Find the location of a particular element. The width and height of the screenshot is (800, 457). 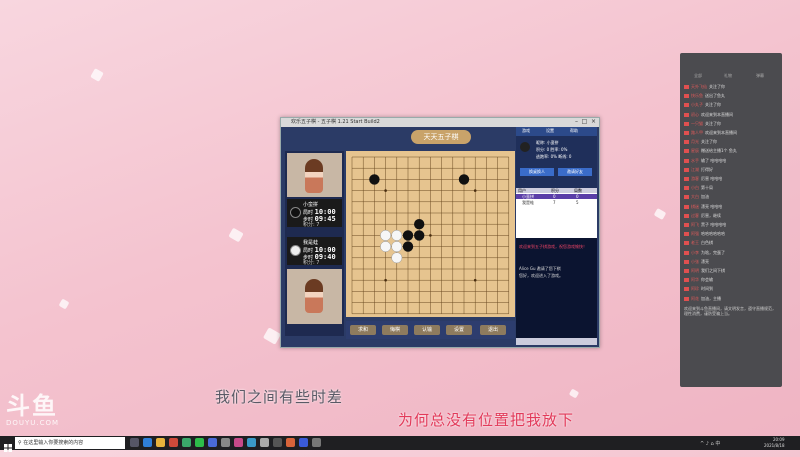

windows-start-icon is located at coordinates (8, 445).